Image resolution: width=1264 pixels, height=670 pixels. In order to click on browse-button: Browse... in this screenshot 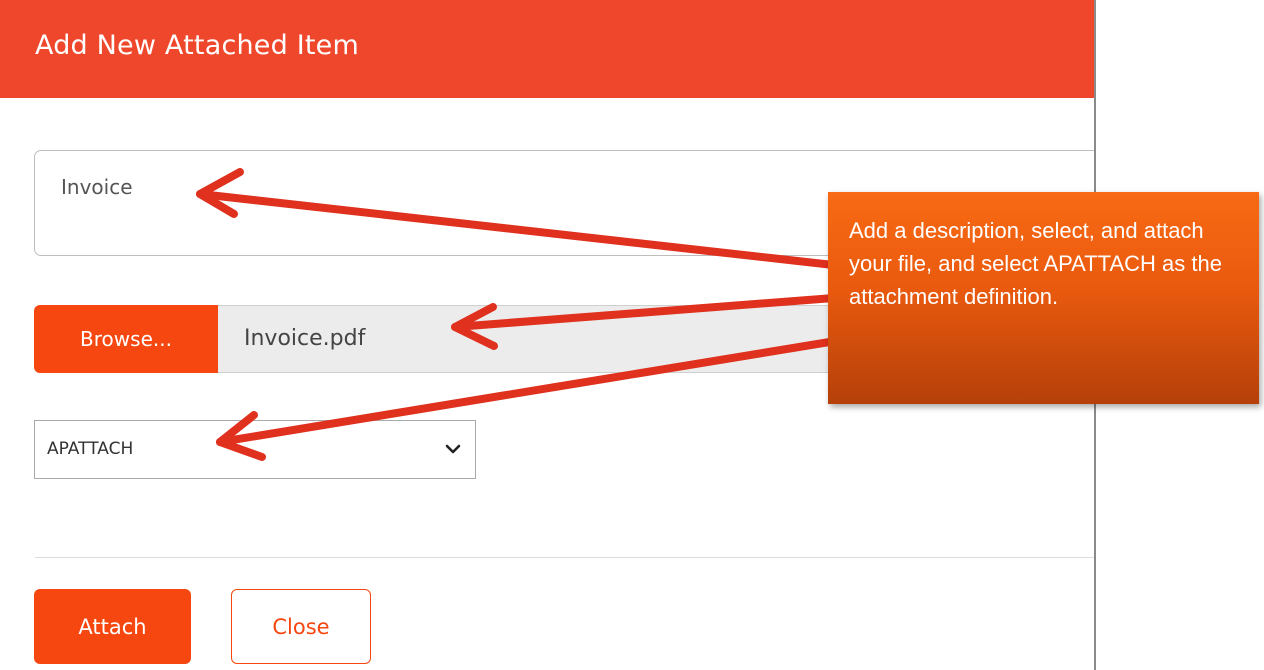, I will do `click(126, 339)`.